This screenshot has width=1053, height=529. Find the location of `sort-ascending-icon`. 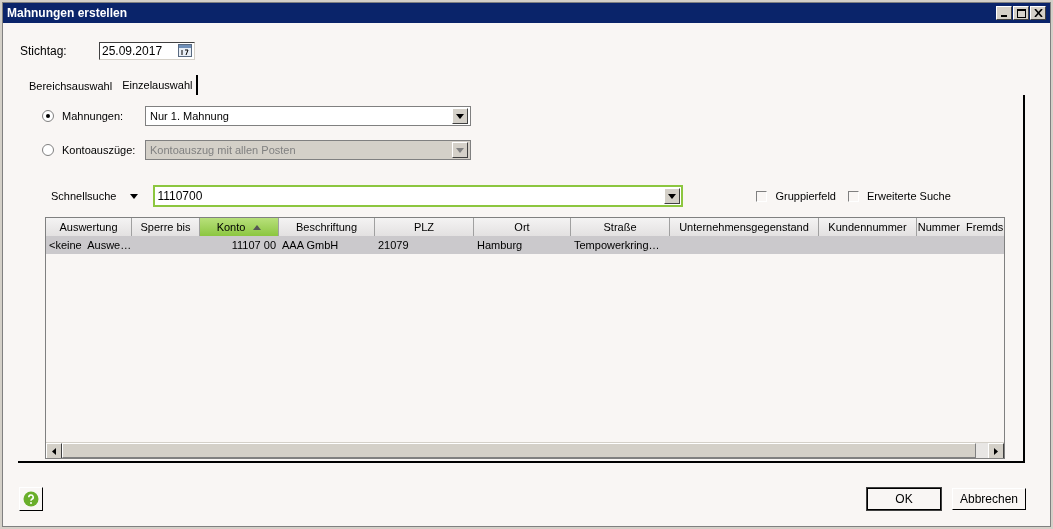

sort-ascending-icon is located at coordinates (257, 227).